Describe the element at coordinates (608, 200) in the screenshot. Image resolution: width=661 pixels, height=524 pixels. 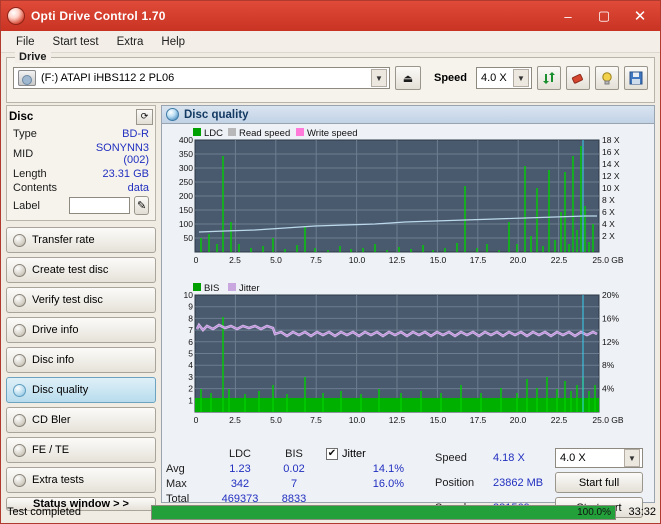
I see `svg-text: 8 X` at that location.